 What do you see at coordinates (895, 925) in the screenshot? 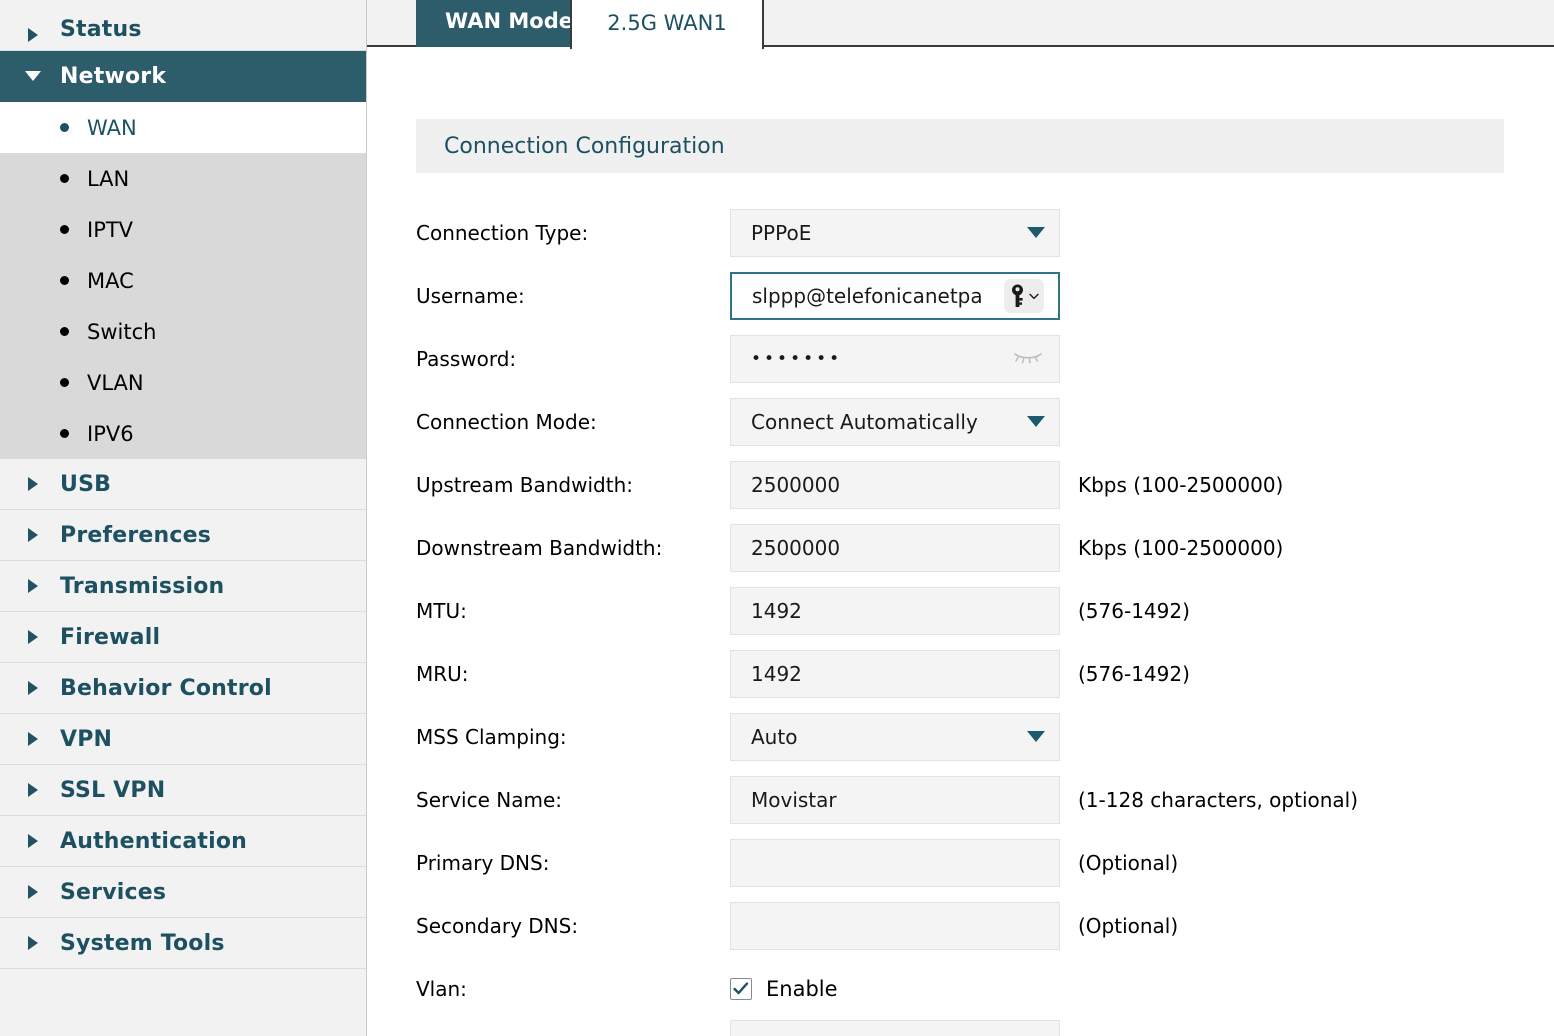
I see `secondary-dns-input` at bounding box center [895, 925].